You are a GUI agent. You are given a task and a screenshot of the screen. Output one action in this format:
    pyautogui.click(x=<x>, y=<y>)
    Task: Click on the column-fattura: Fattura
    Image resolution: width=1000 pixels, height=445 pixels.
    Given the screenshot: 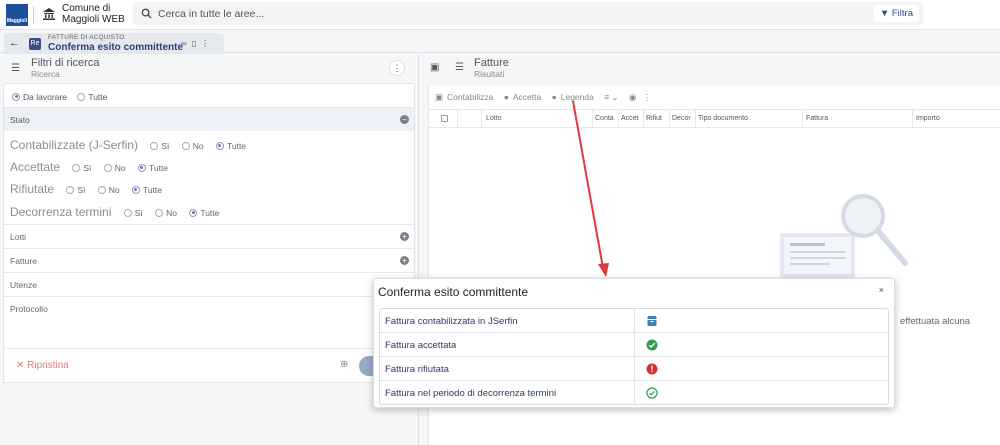 What is the action you would take?
    pyautogui.click(x=817, y=118)
    